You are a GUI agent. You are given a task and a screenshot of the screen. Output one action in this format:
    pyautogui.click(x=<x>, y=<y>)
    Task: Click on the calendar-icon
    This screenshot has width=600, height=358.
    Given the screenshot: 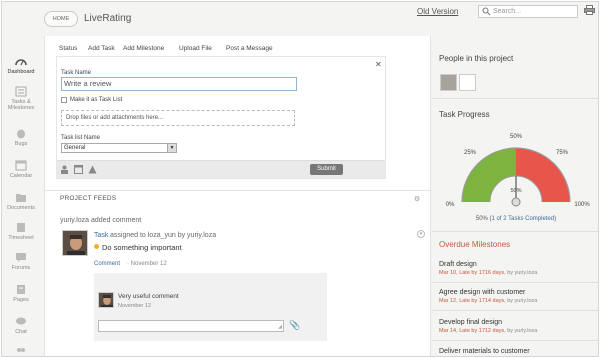 What is the action you would take?
    pyautogui.click(x=78, y=169)
    